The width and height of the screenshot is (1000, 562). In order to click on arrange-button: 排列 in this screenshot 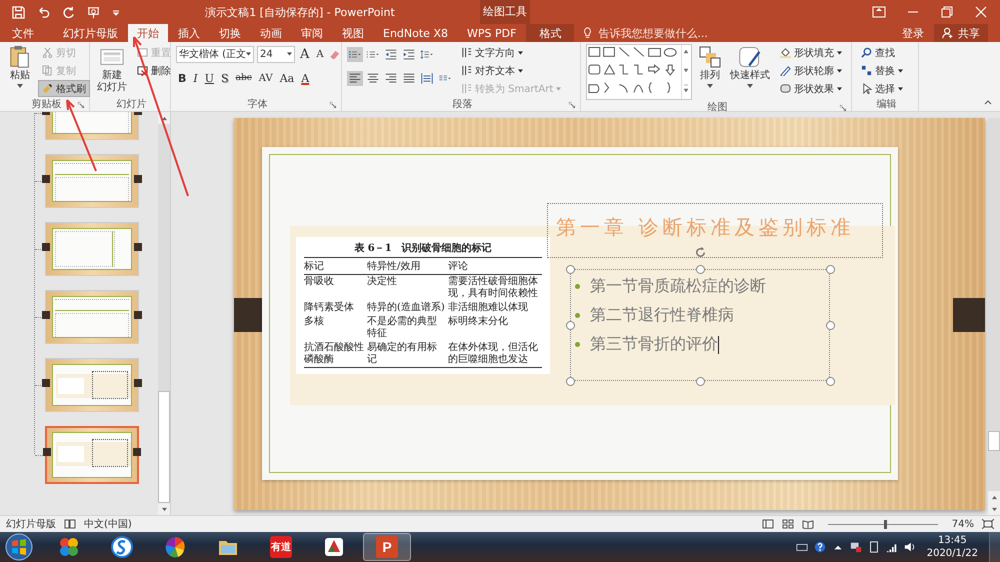, I will do `click(710, 66)`.